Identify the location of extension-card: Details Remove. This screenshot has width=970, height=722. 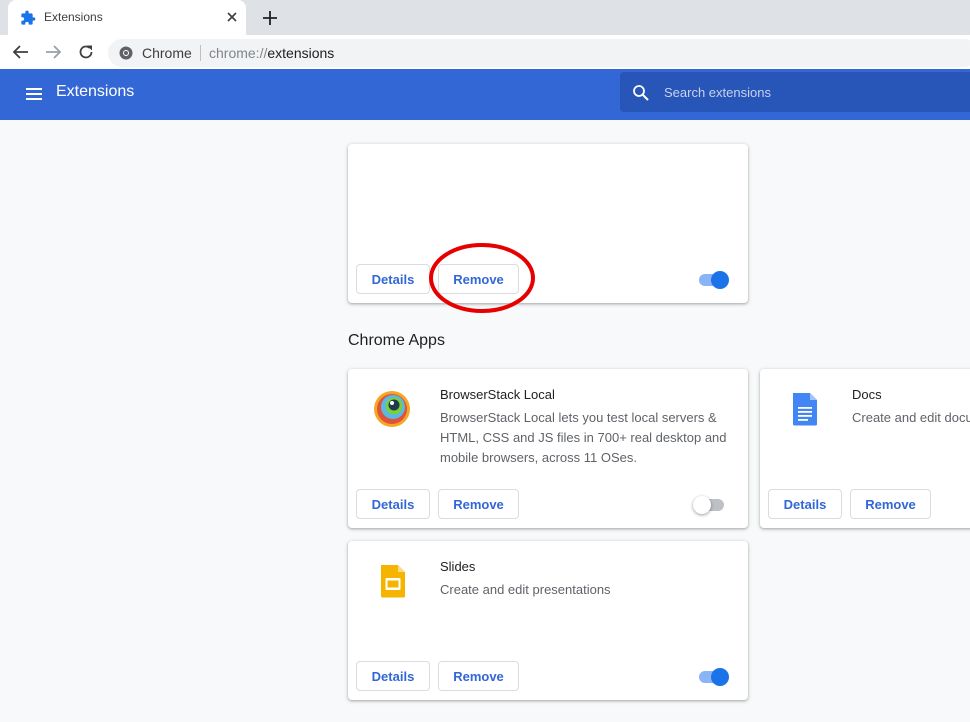
(548, 223).